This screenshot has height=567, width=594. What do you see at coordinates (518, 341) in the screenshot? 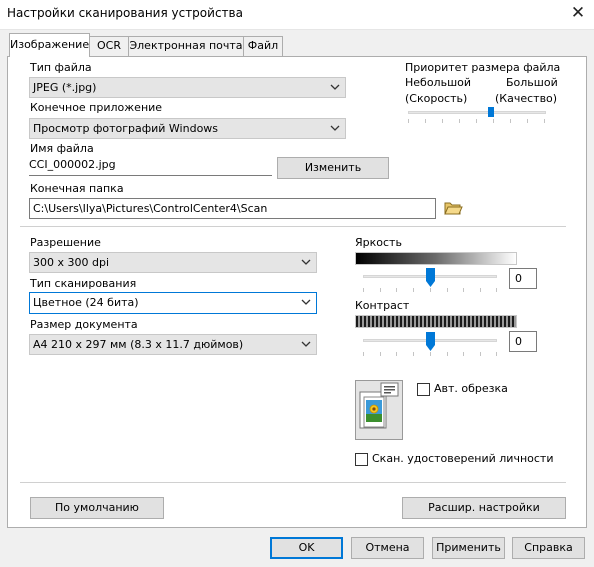
I see `contrast-value: 0` at bounding box center [518, 341].